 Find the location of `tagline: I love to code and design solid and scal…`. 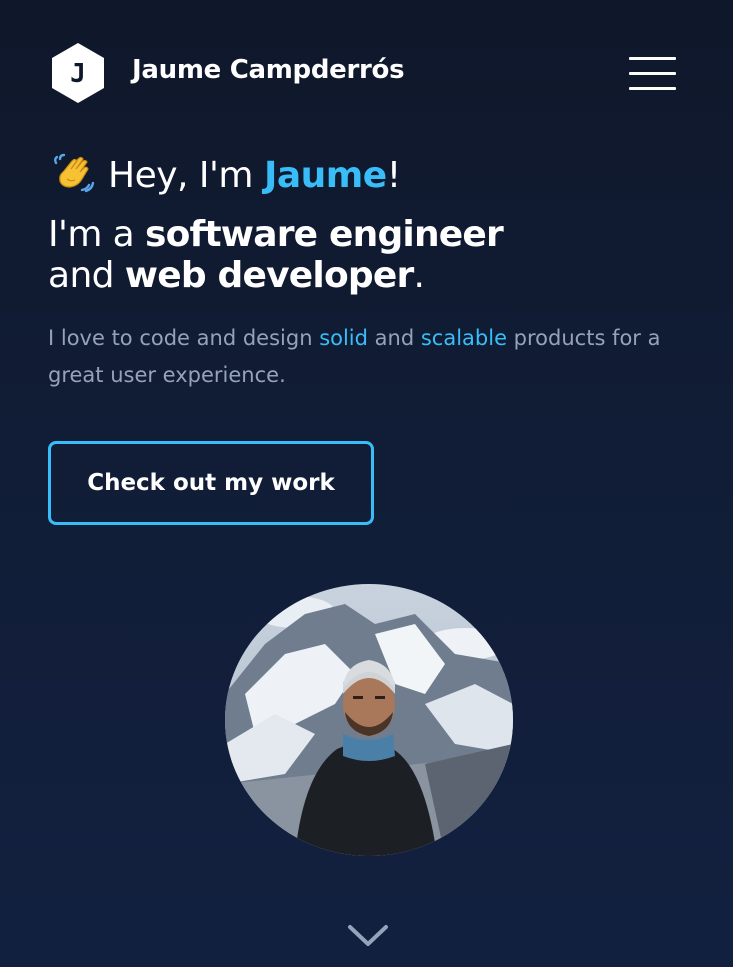

tagline: I love to code and design solid and scal… is located at coordinates (373, 357).